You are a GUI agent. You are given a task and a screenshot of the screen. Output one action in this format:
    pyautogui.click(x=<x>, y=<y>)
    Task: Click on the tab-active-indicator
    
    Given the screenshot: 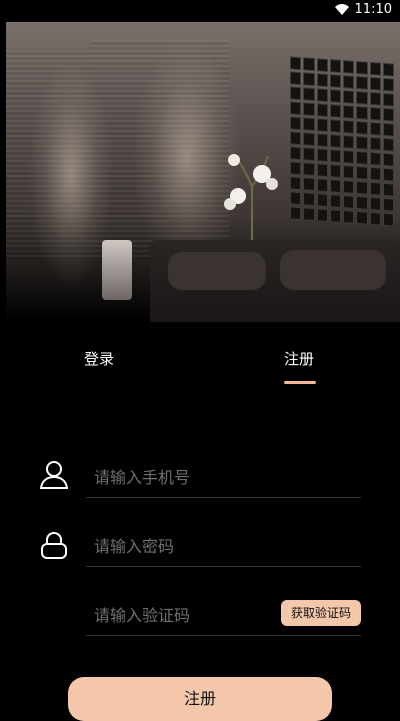 What is the action you would take?
    pyautogui.click(x=300, y=382)
    